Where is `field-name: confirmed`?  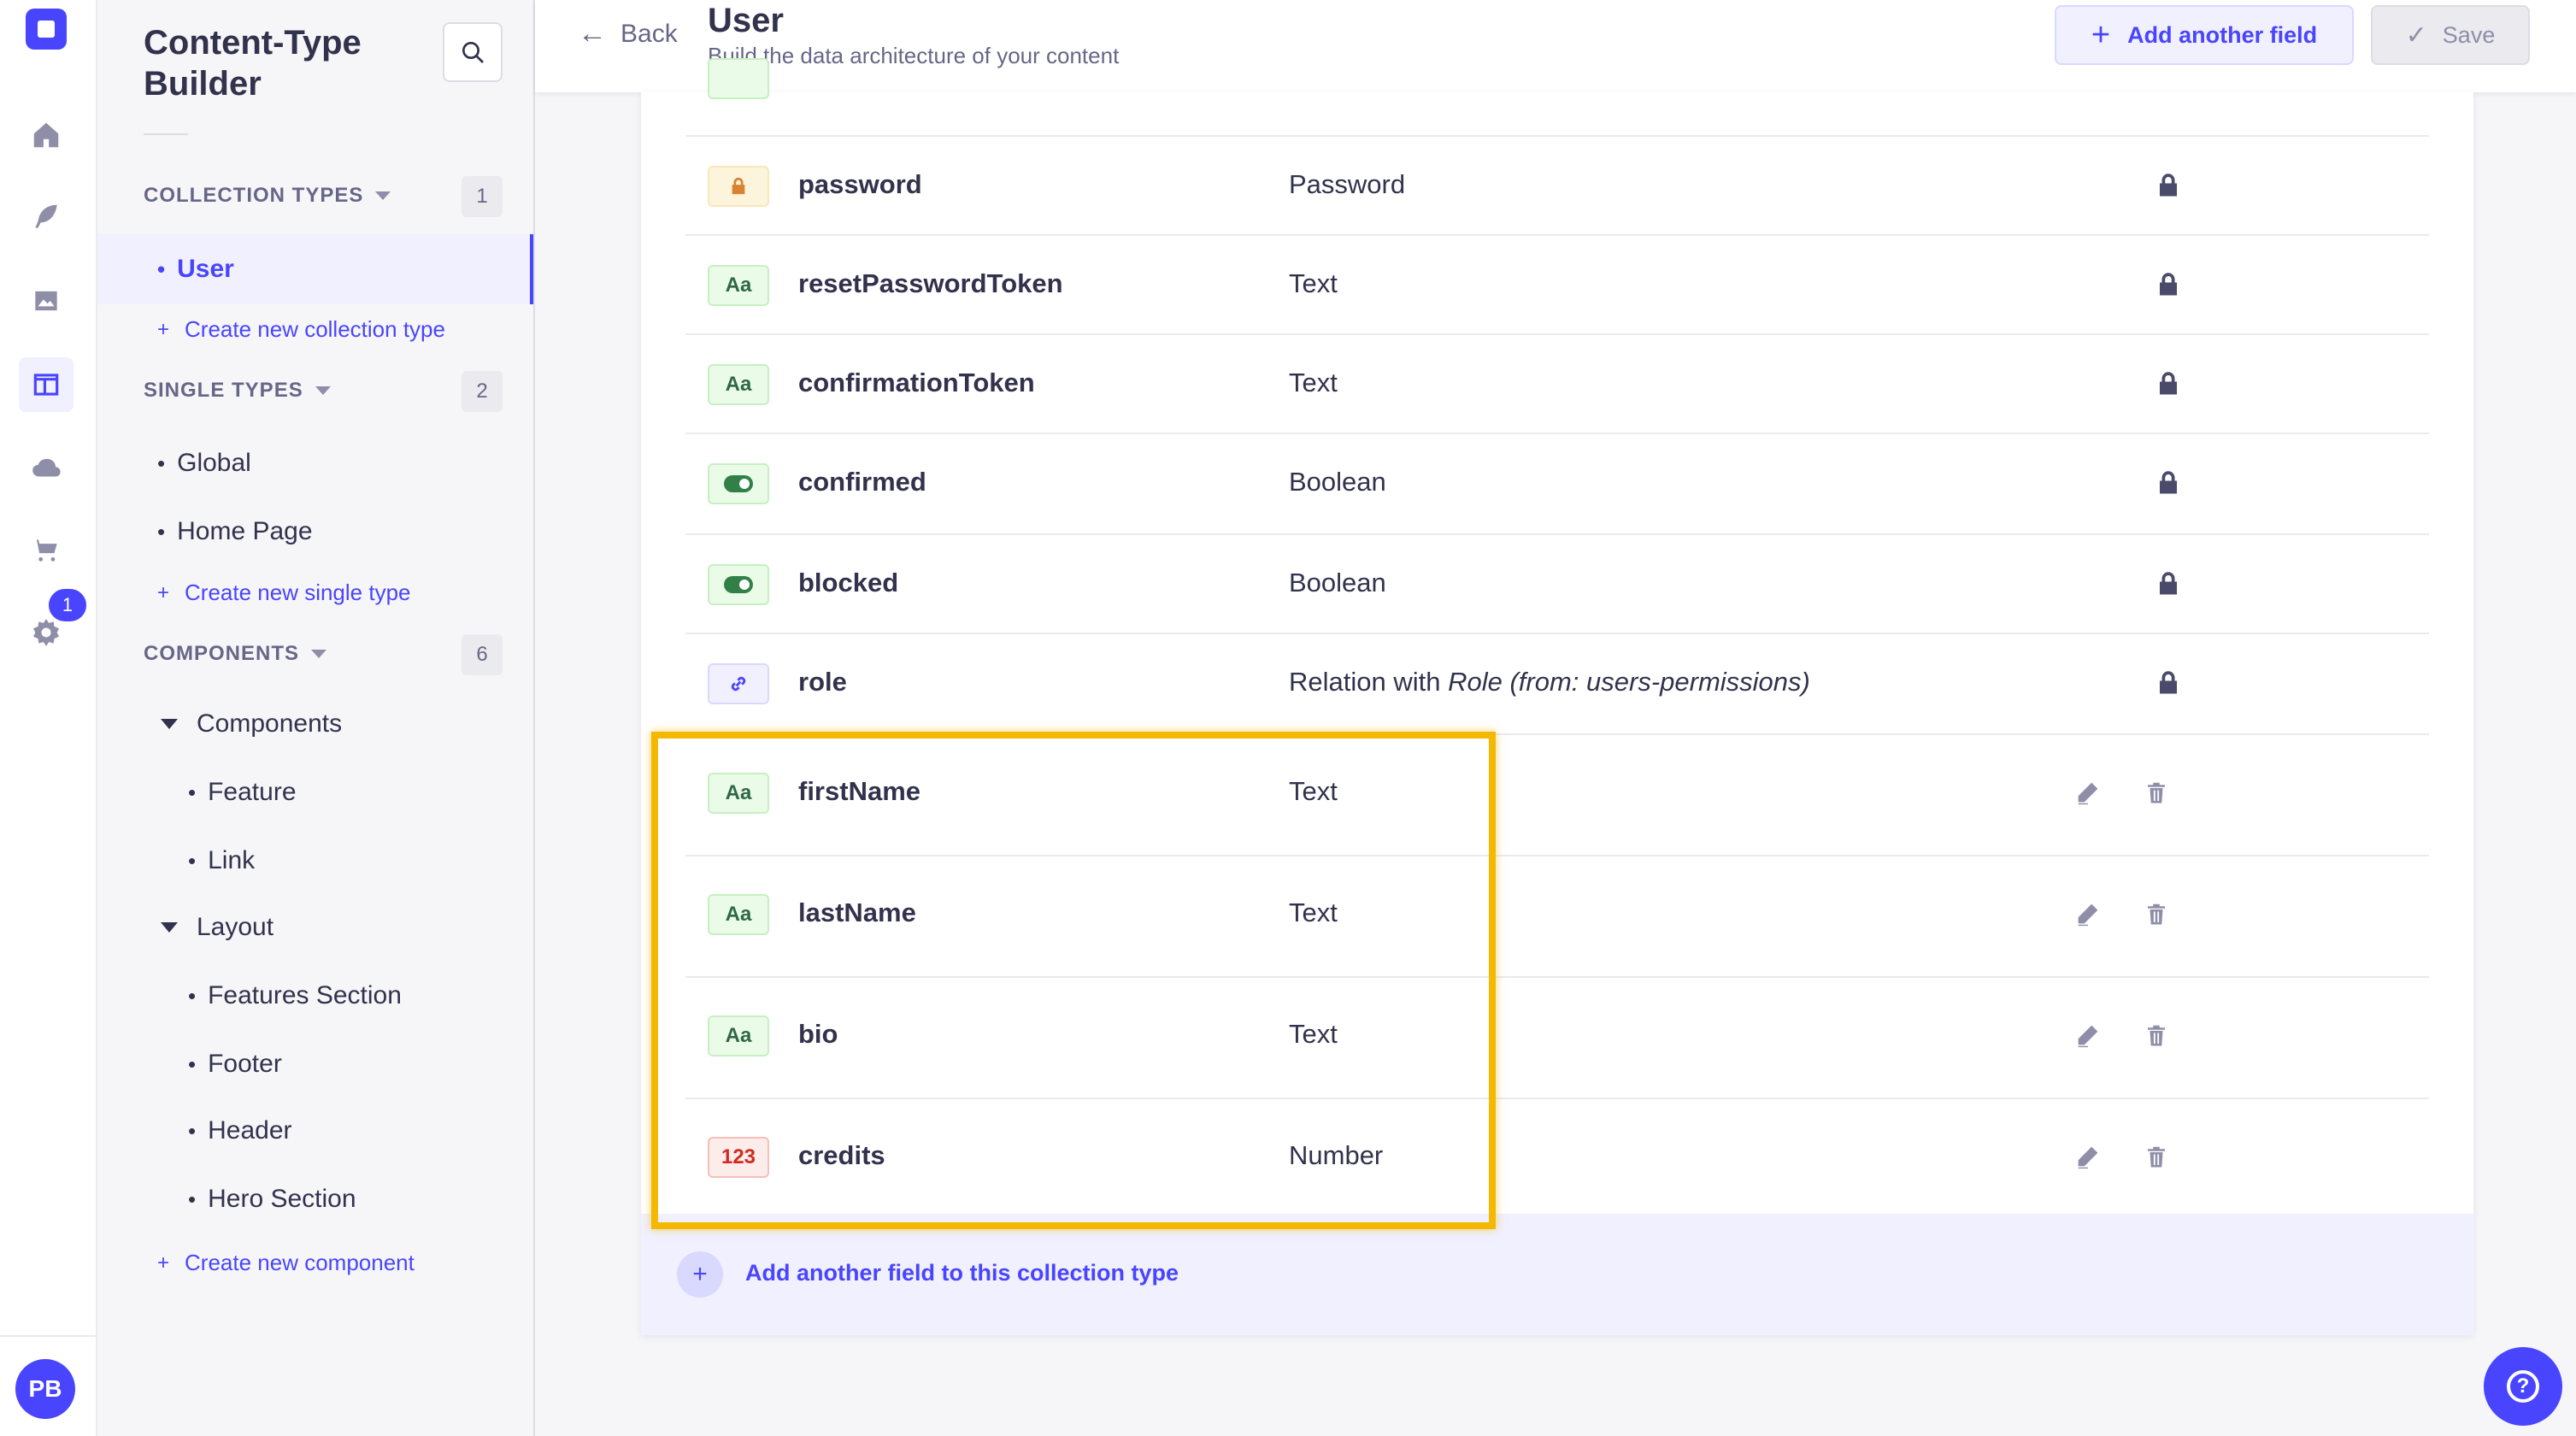 field-name: confirmed is located at coordinates (862, 482).